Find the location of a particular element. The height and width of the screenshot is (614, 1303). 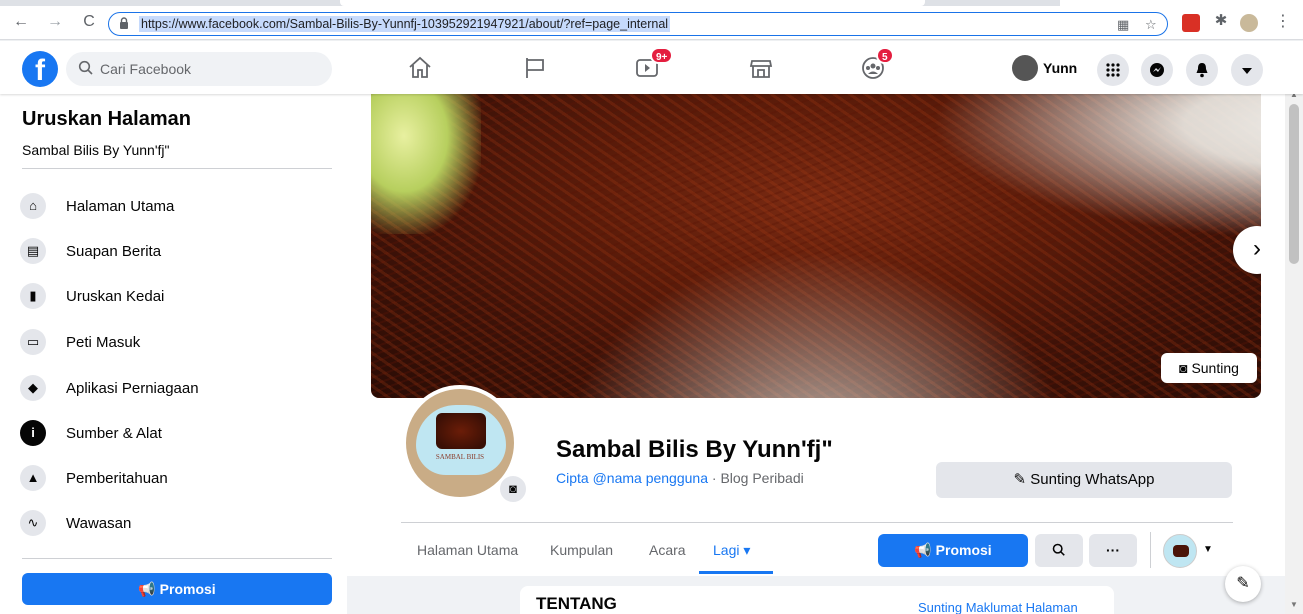

sidebar-item-resources-tools: i Sumber & Alat is located at coordinates (174, 434).